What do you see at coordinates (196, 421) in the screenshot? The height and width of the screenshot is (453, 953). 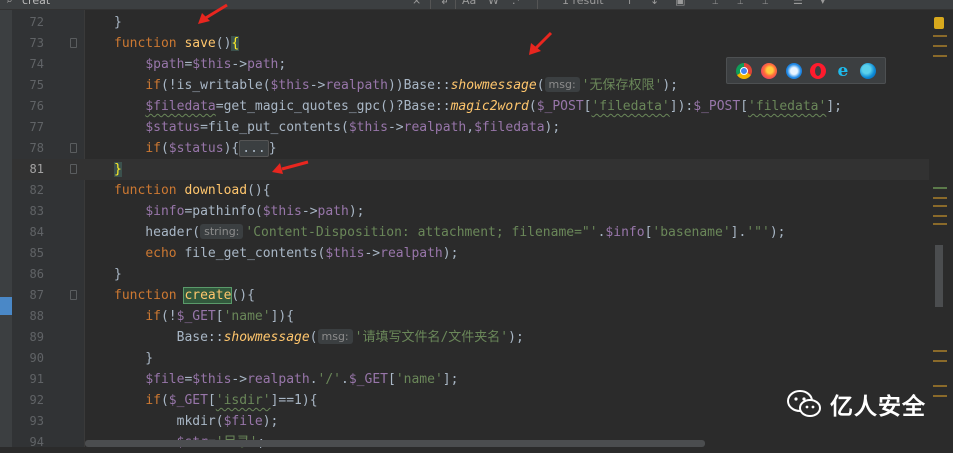 I see `code-text: mkdir($file);` at bounding box center [196, 421].